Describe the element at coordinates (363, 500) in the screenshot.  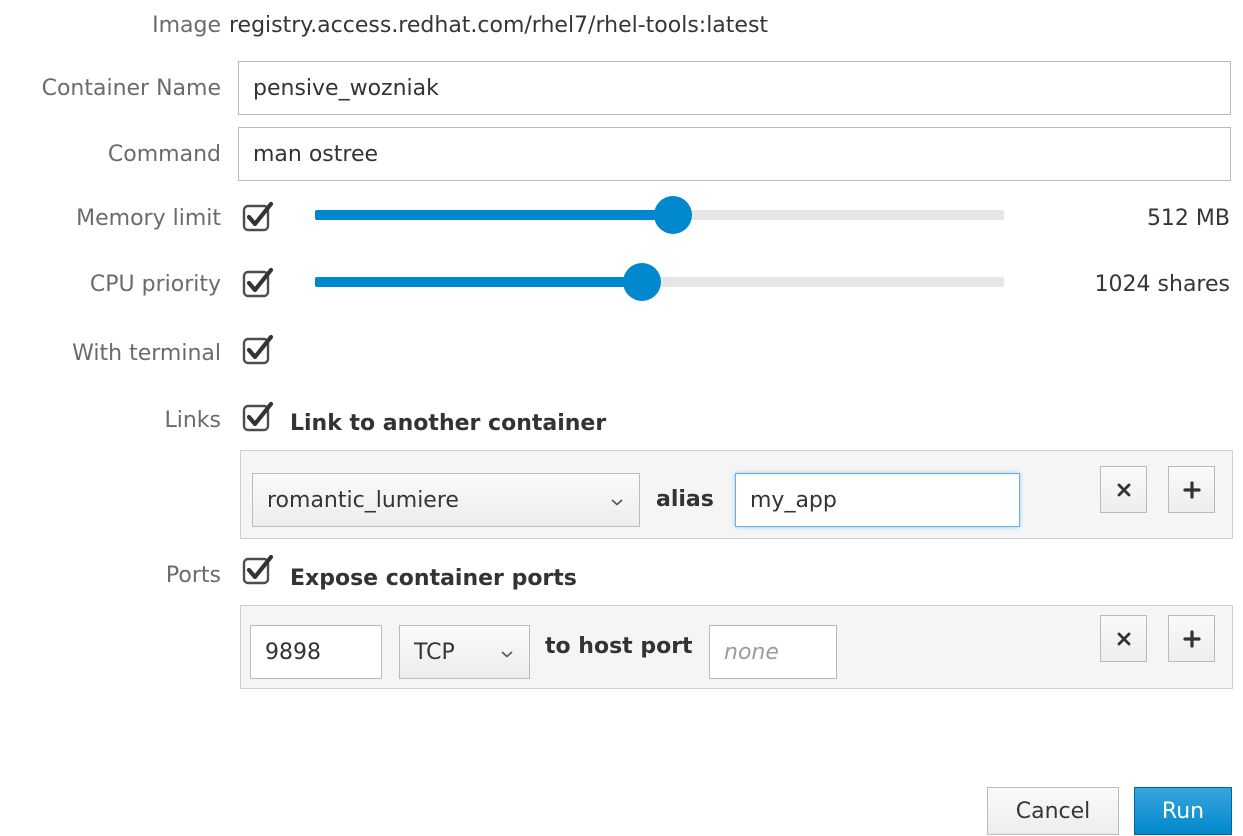
I see `link-container-value: romantic_lumiere` at that location.